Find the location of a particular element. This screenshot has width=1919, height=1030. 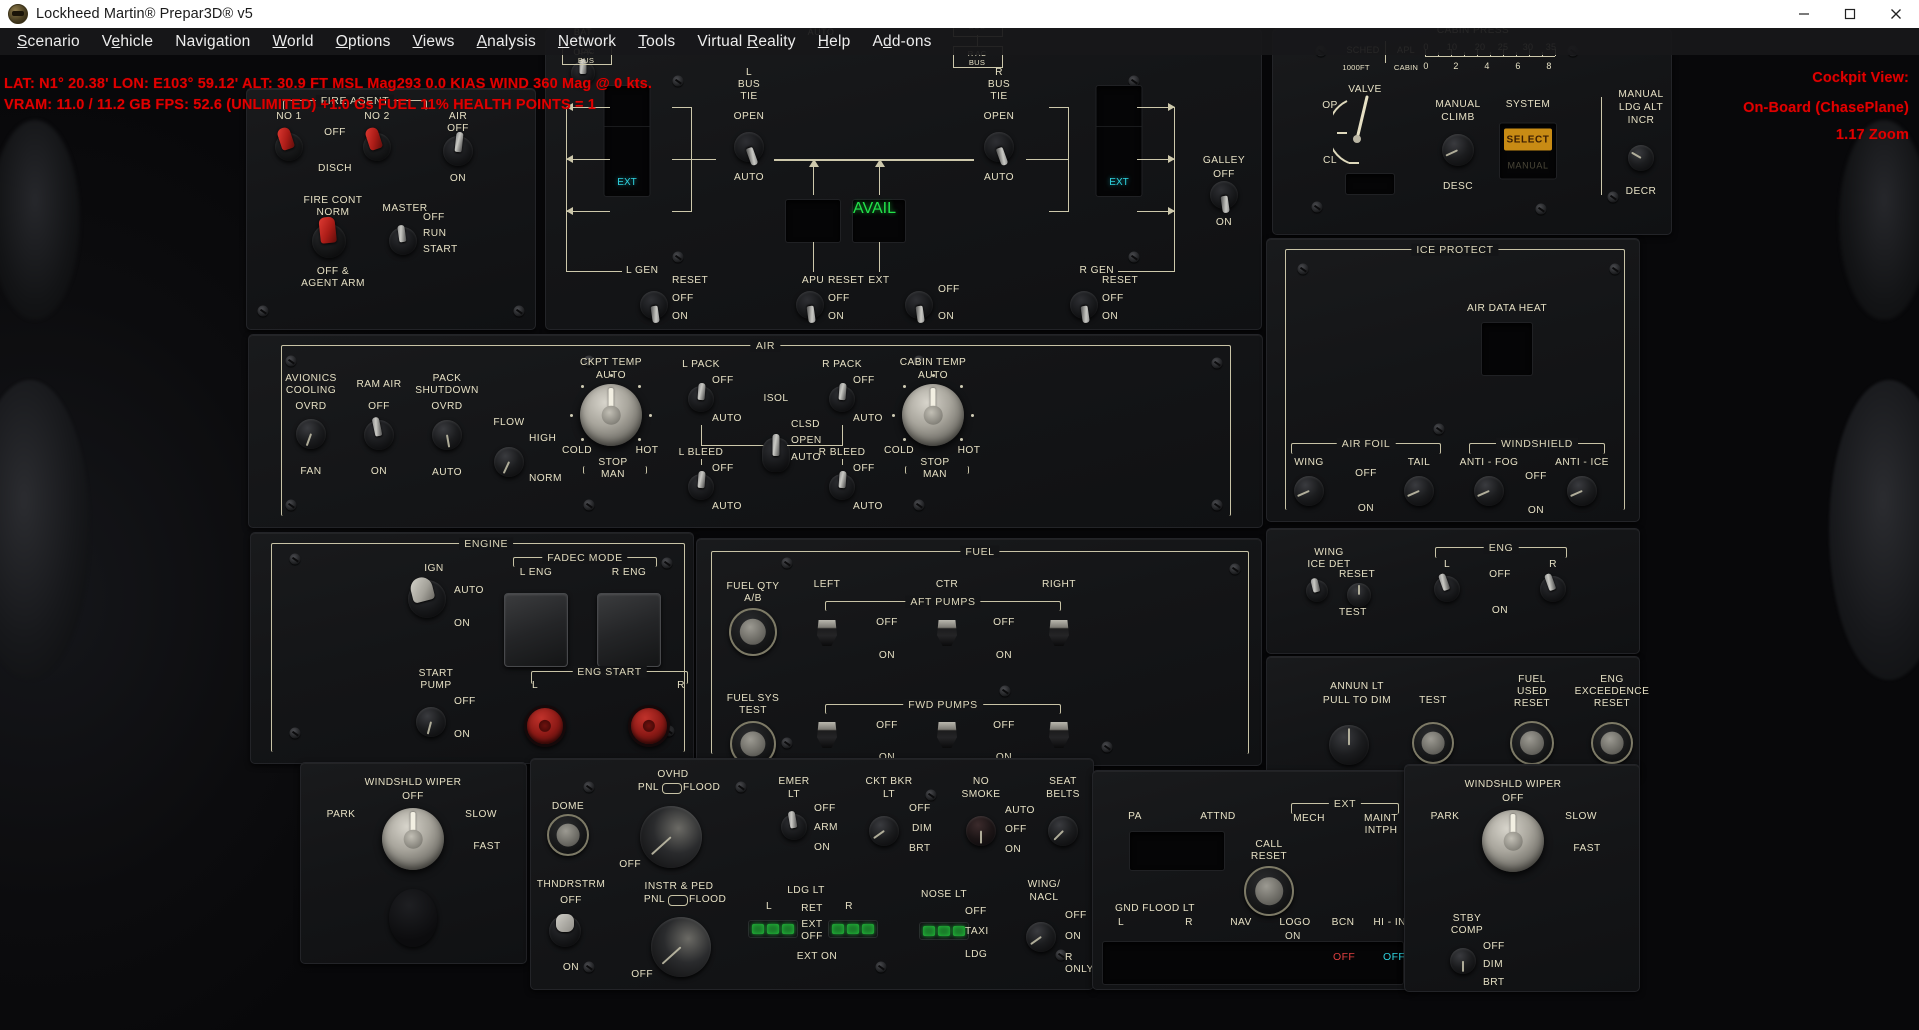

attnd-label: ATTND is located at coordinates (1218, 816).